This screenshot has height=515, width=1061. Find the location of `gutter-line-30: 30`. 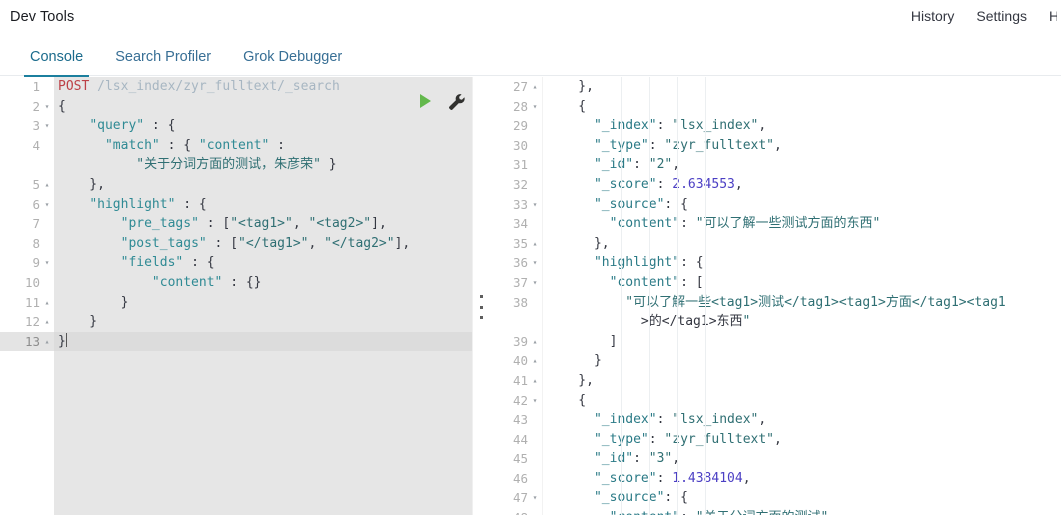

gutter-line-30: 30 is located at coordinates (517, 146).